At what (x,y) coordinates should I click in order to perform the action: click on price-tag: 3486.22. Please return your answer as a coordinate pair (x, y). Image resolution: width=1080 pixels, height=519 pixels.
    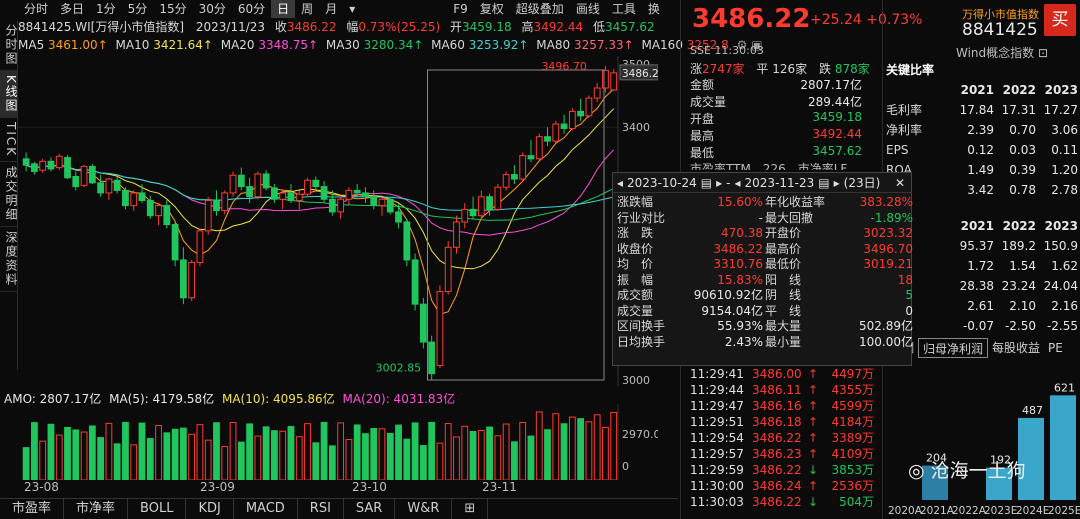
    Looking at the image, I should click on (640, 74).